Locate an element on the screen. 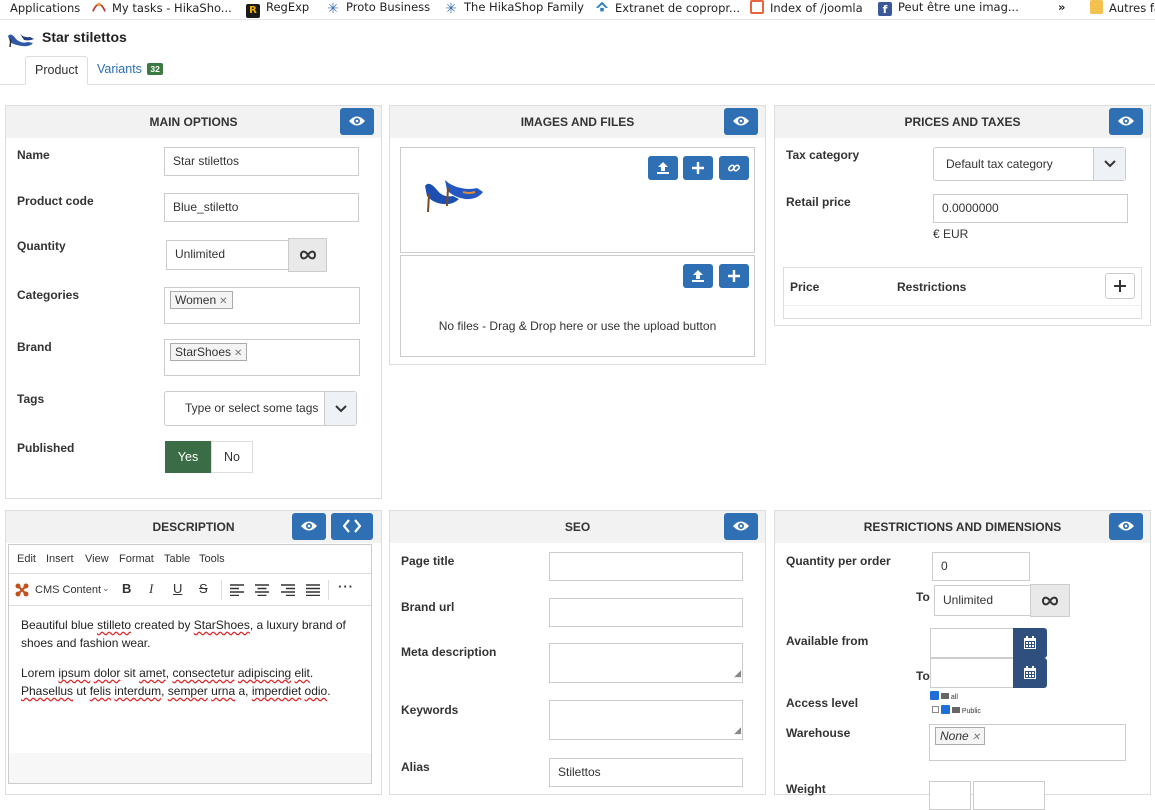 This screenshot has height=810, width=1155. published-no-button: No is located at coordinates (232, 457).